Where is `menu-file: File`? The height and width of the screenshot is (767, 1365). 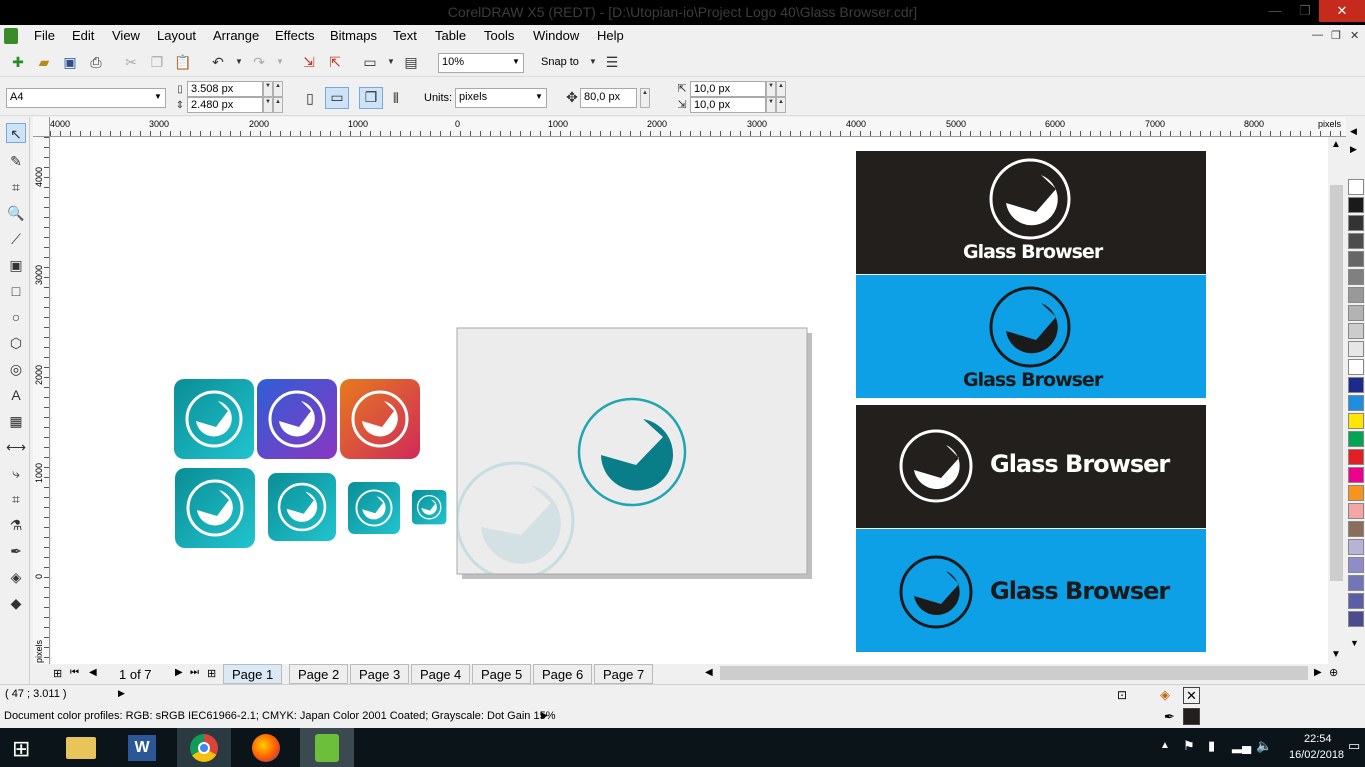
menu-file: File is located at coordinates (44, 35).